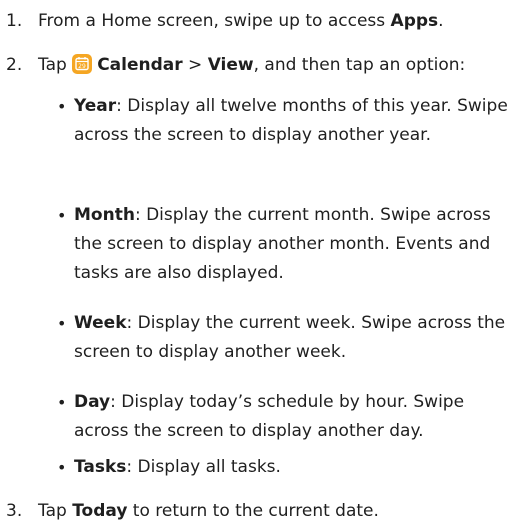  I want to click on option-text: Tasks: Display all tasks., so click(296, 467).